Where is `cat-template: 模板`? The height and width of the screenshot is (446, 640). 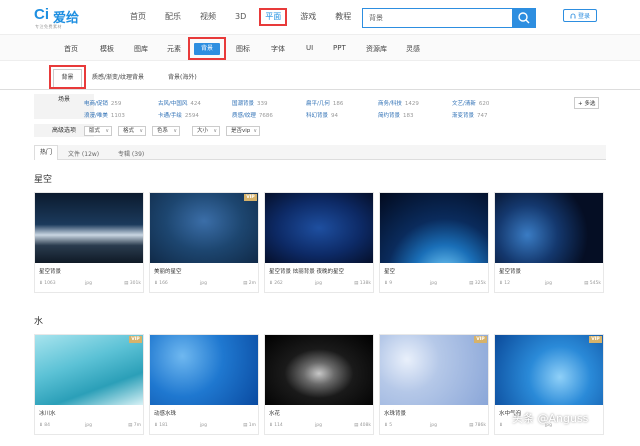
cat-template: 模板 is located at coordinates (107, 49).